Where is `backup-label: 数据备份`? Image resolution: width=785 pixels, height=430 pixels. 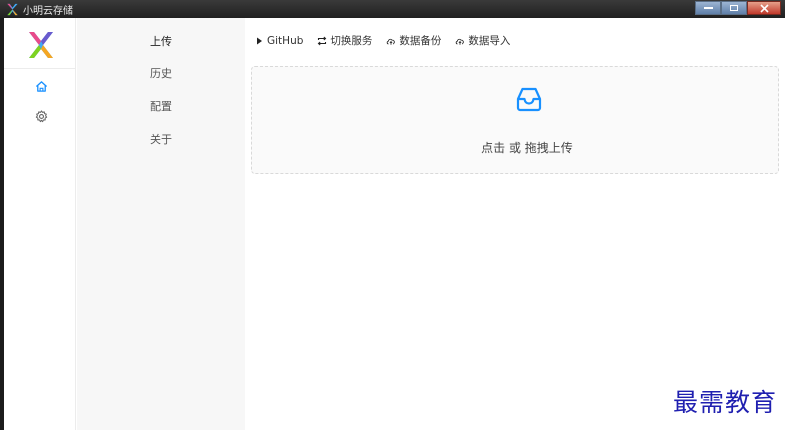
backup-label: 数据备份 is located at coordinates (420, 41).